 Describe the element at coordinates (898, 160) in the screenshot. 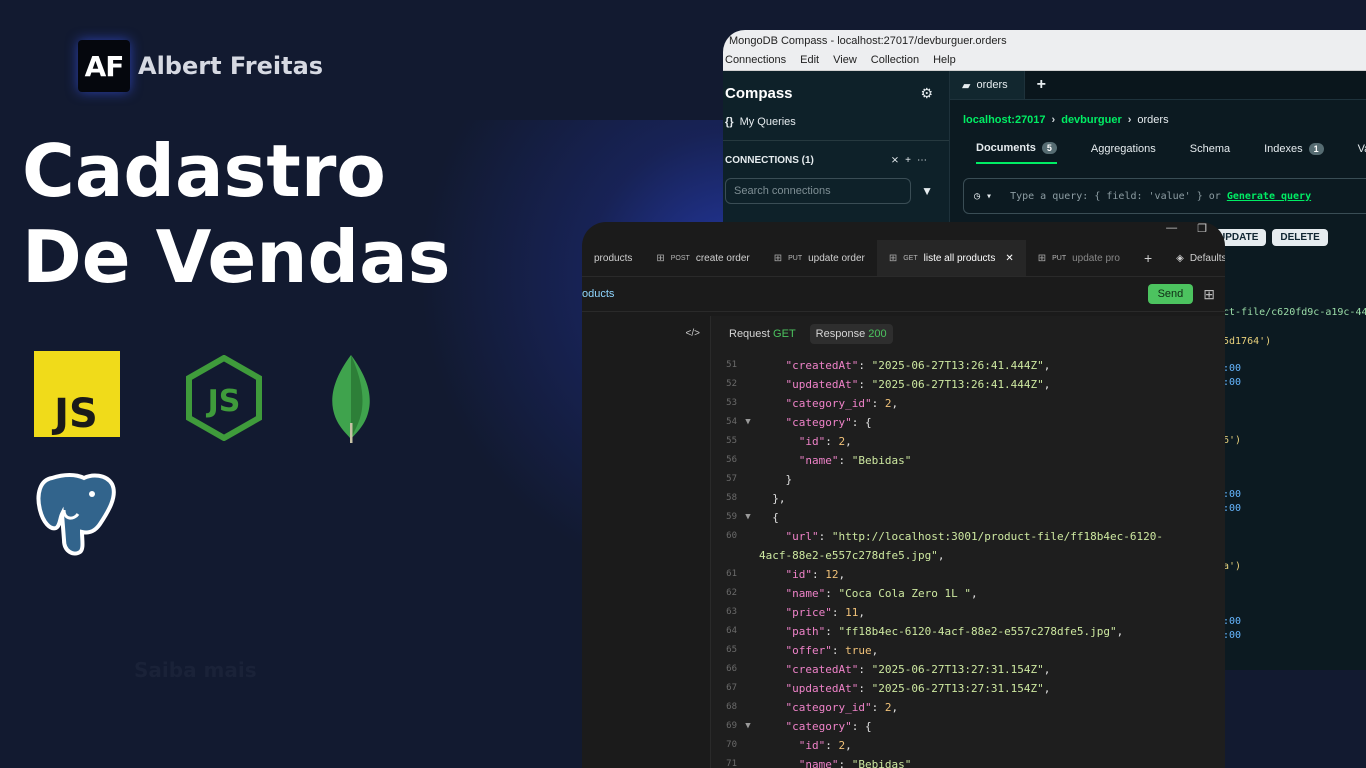

I see `collapse-icon: ⨯` at that location.